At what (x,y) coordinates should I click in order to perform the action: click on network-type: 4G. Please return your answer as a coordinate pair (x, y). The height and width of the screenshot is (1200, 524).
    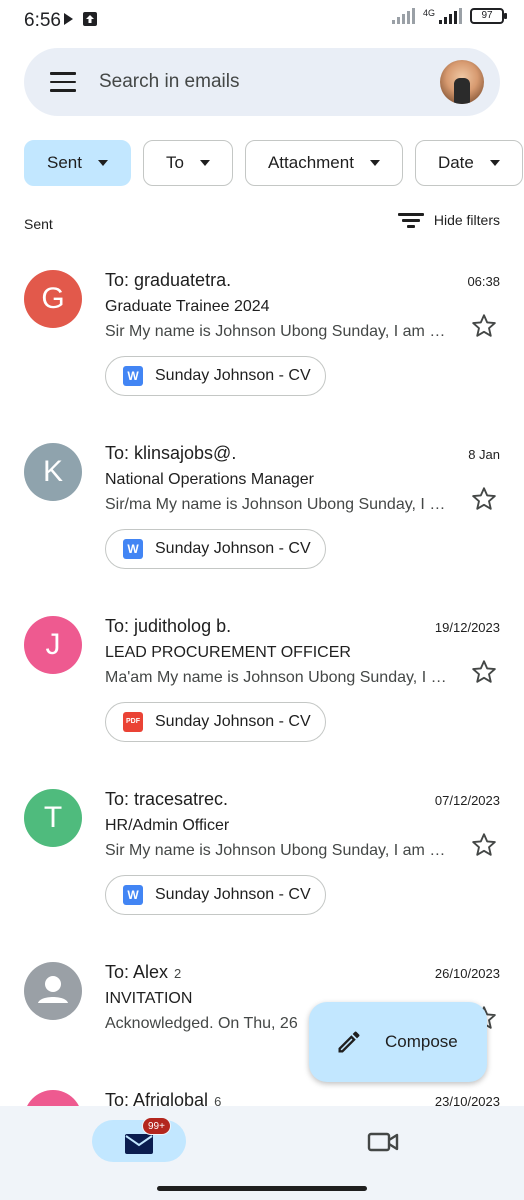
    Looking at the image, I should click on (428, 13).